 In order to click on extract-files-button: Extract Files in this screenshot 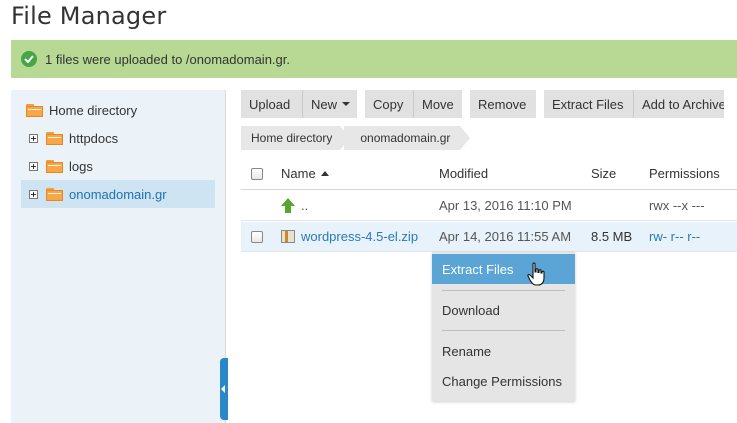, I will do `click(588, 104)`.